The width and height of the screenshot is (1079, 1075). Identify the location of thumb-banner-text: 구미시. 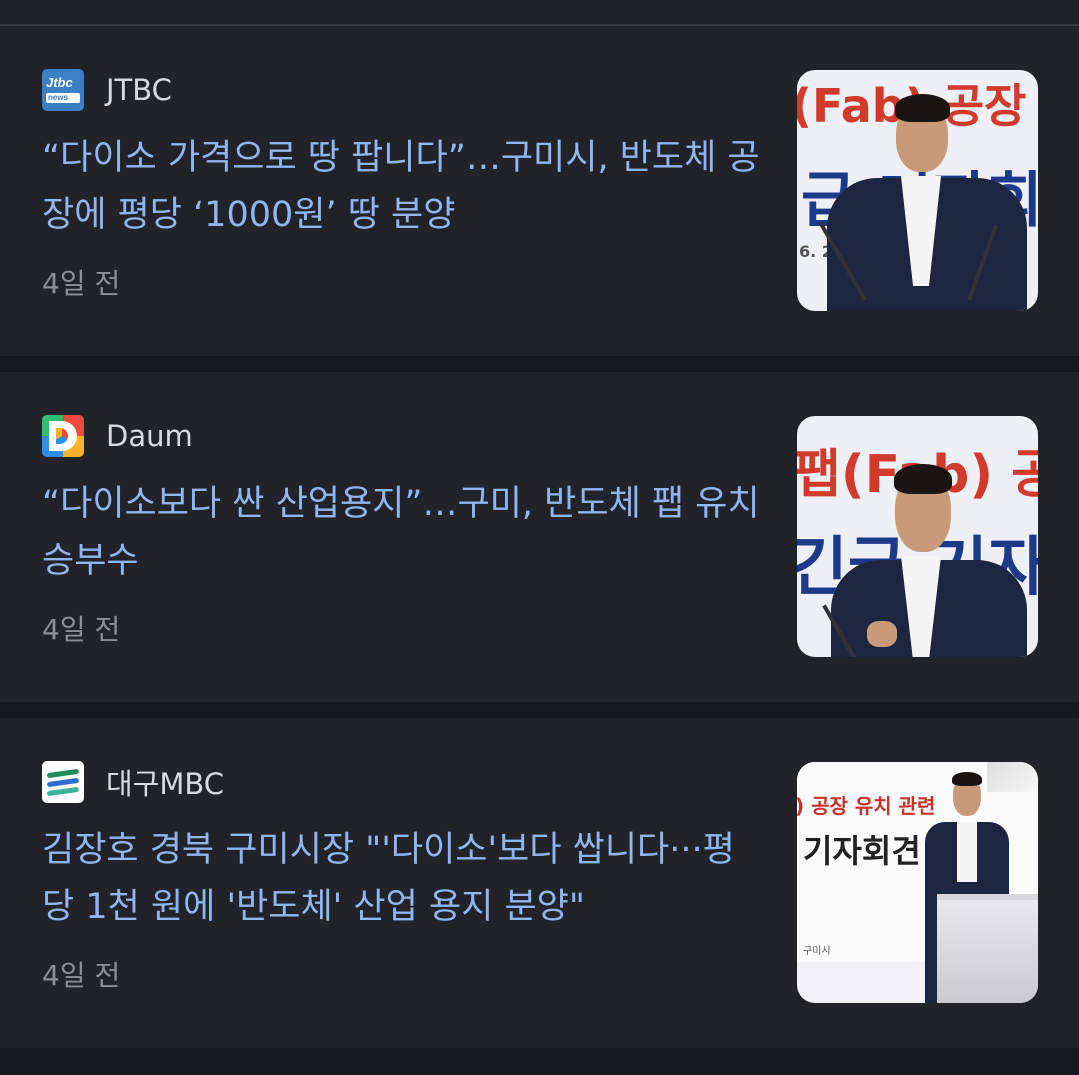
(817, 951).